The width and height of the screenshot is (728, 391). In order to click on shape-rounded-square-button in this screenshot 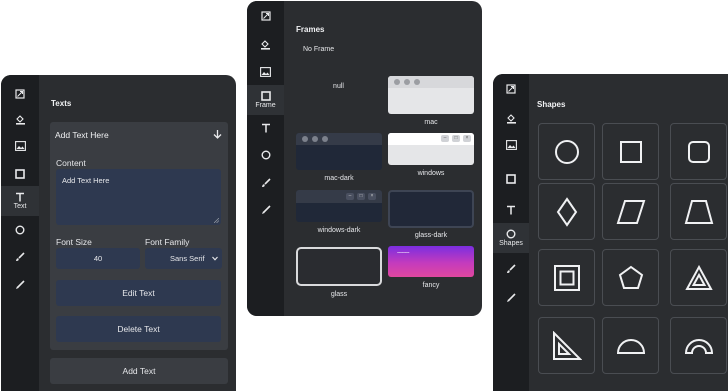, I will do `click(698, 151)`.